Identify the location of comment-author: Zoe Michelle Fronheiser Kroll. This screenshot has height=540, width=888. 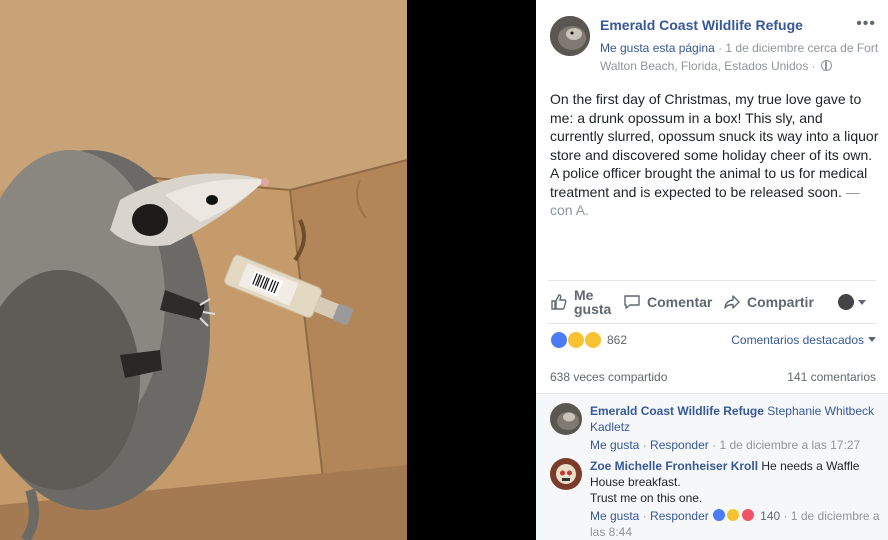
(674, 466).